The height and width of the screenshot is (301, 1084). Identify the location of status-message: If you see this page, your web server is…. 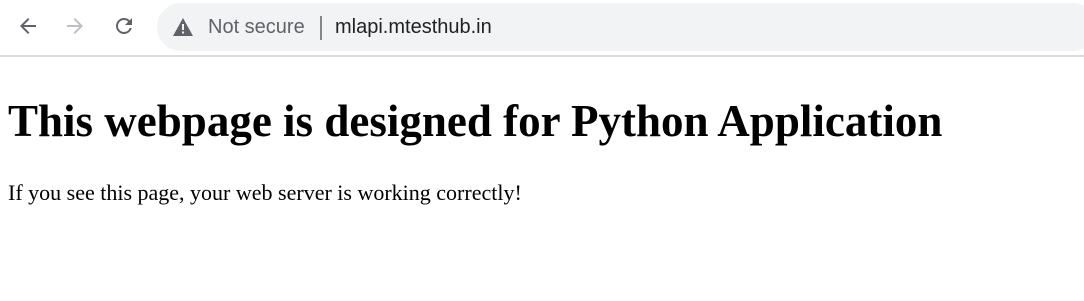
(265, 192).